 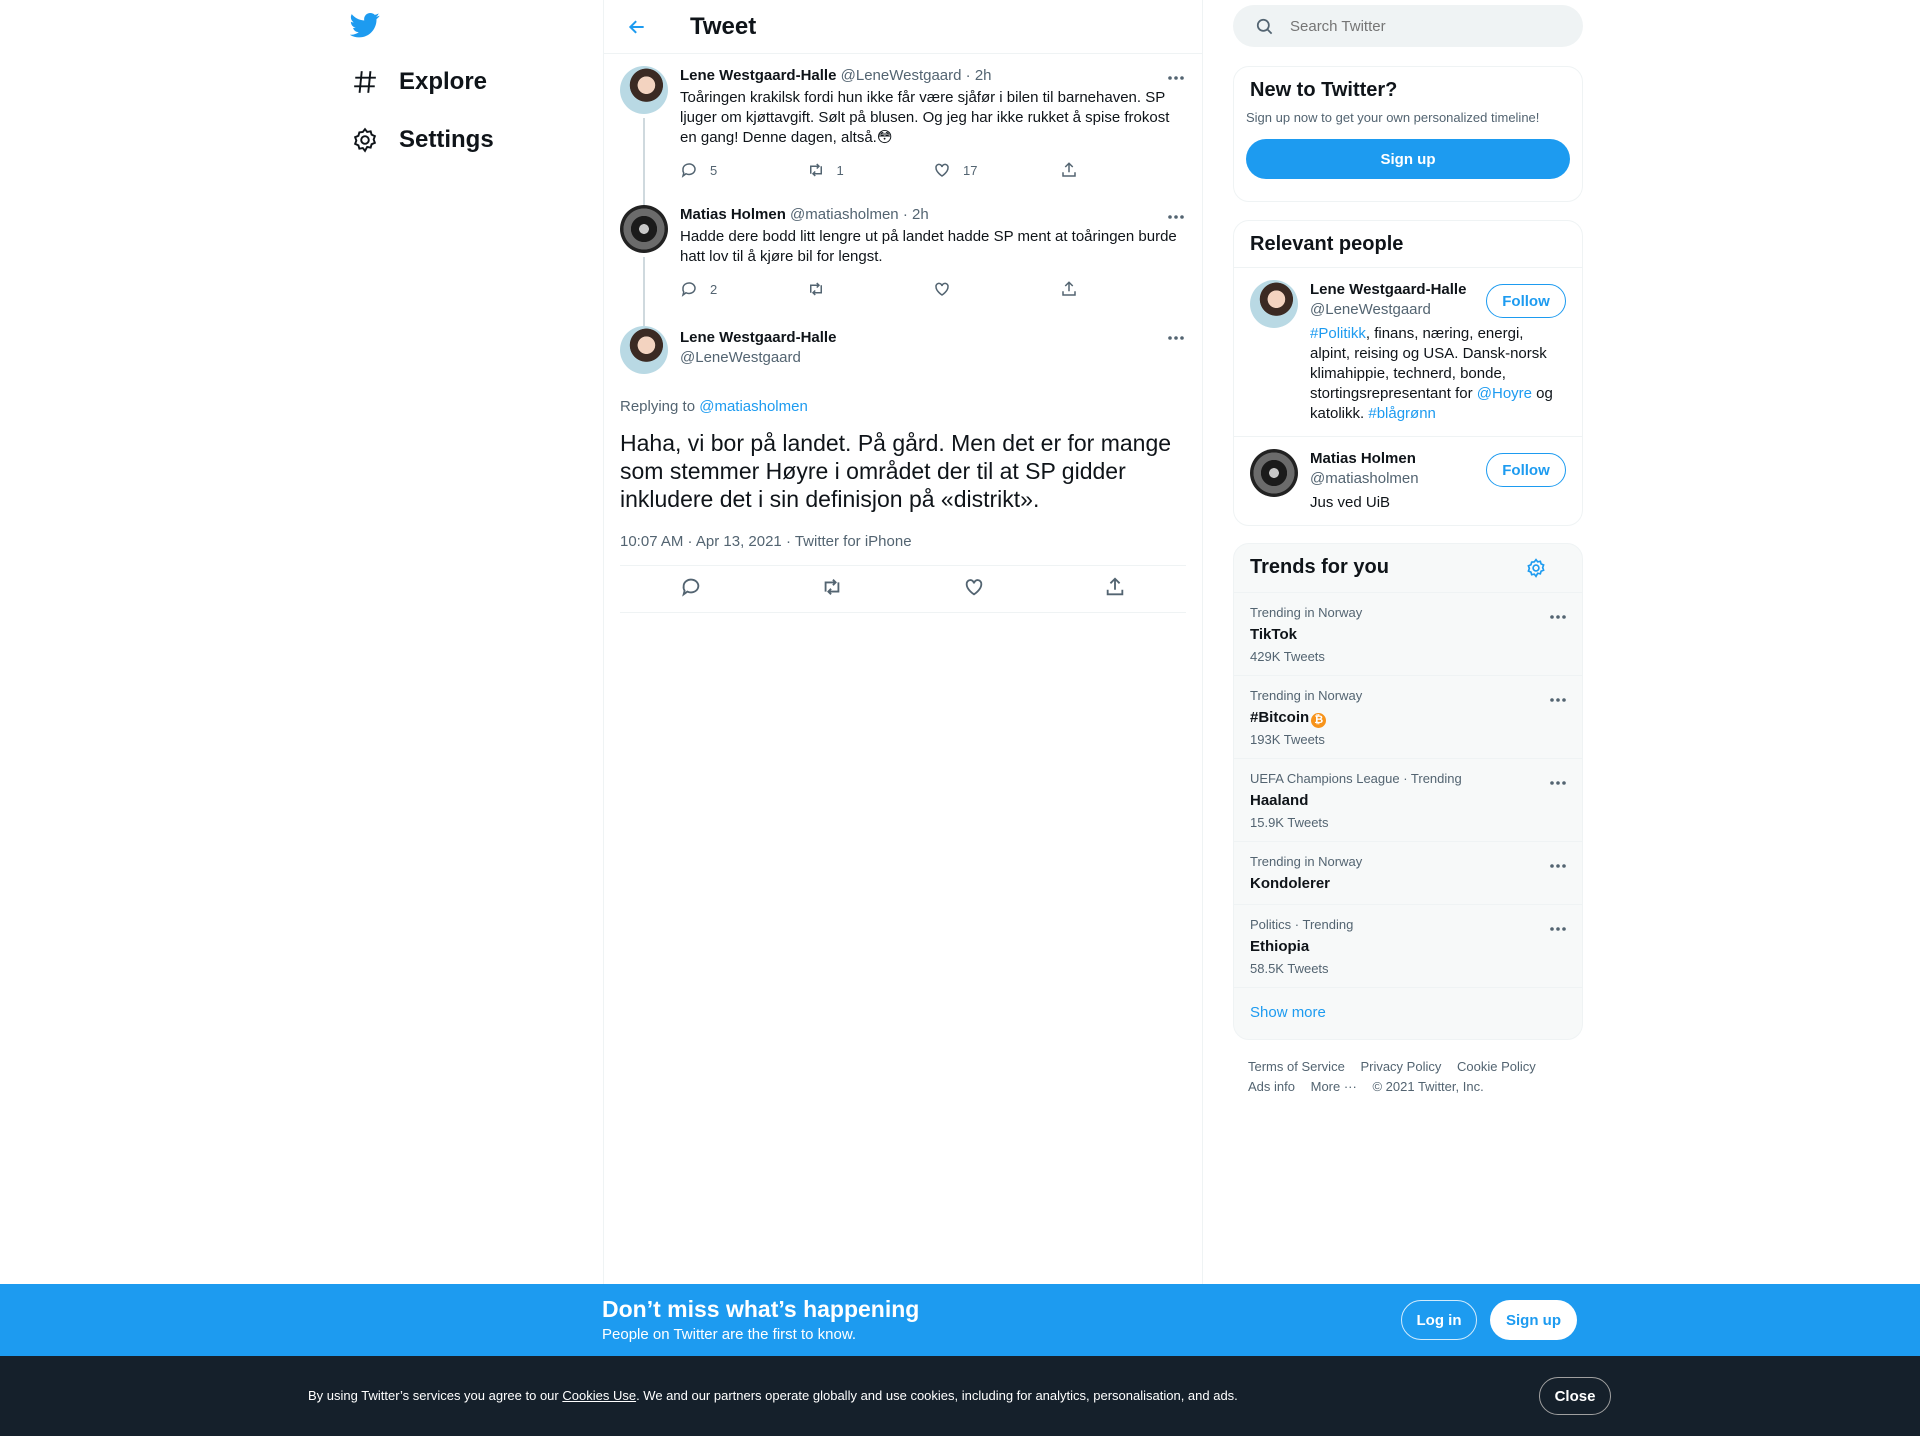 What do you see at coordinates (733, 214) in the screenshot?
I see `author-name: Matias Holmen` at bounding box center [733, 214].